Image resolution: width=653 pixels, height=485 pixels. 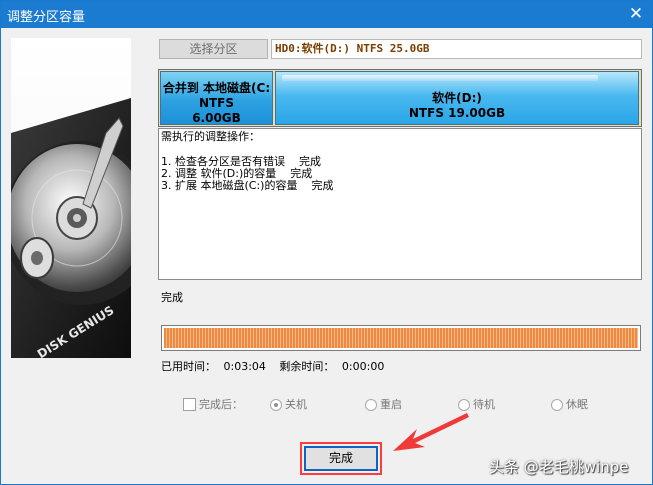 What do you see at coordinates (213, 49) in the screenshot?
I see `select-partition-button: 选择分区` at bounding box center [213, 49].